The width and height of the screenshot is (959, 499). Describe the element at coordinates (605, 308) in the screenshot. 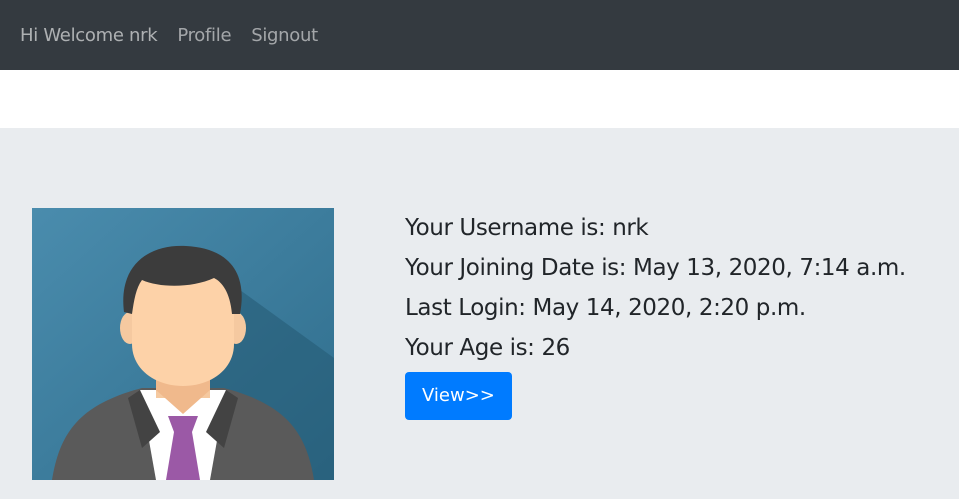

I see `last-login-text: Last Login: May 14, 2020, 2:20 p.m.` at that location.